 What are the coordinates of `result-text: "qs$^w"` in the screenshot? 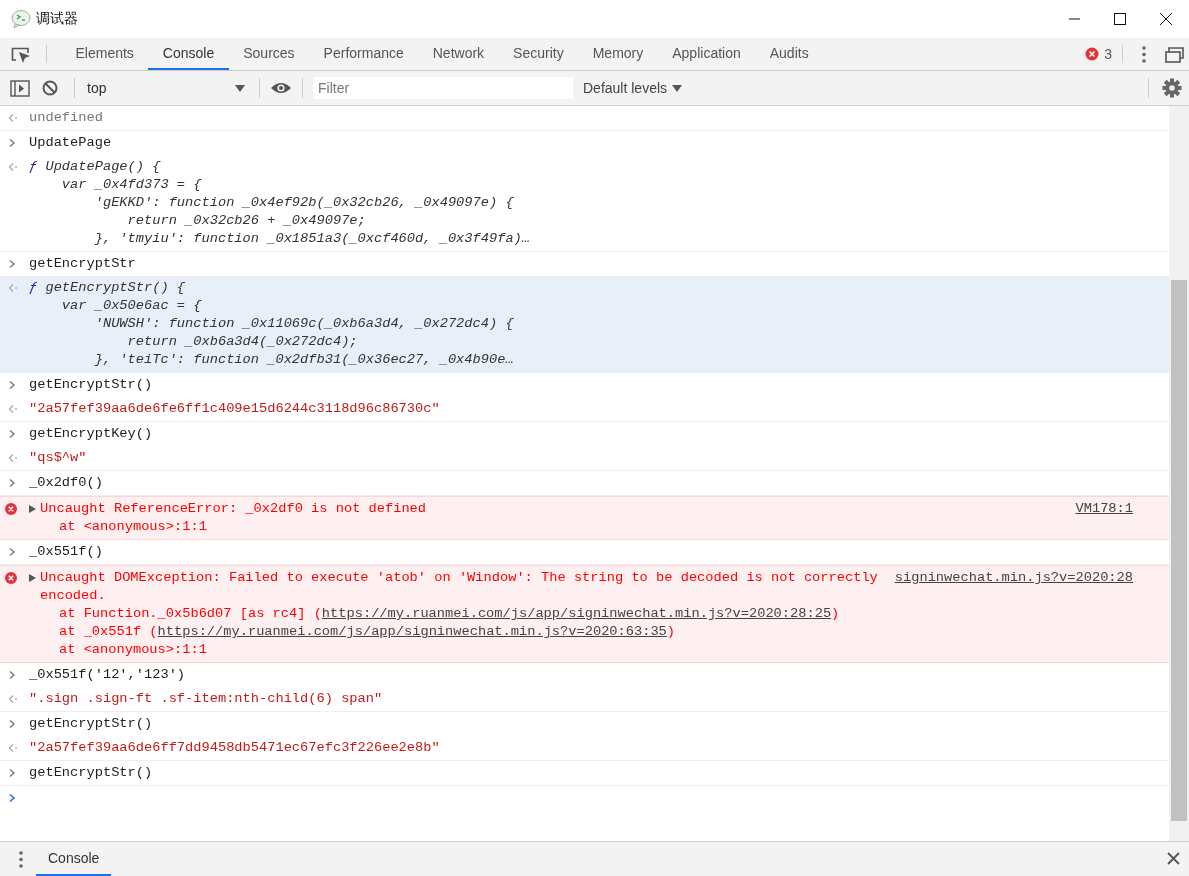 It's located at (58, 458).